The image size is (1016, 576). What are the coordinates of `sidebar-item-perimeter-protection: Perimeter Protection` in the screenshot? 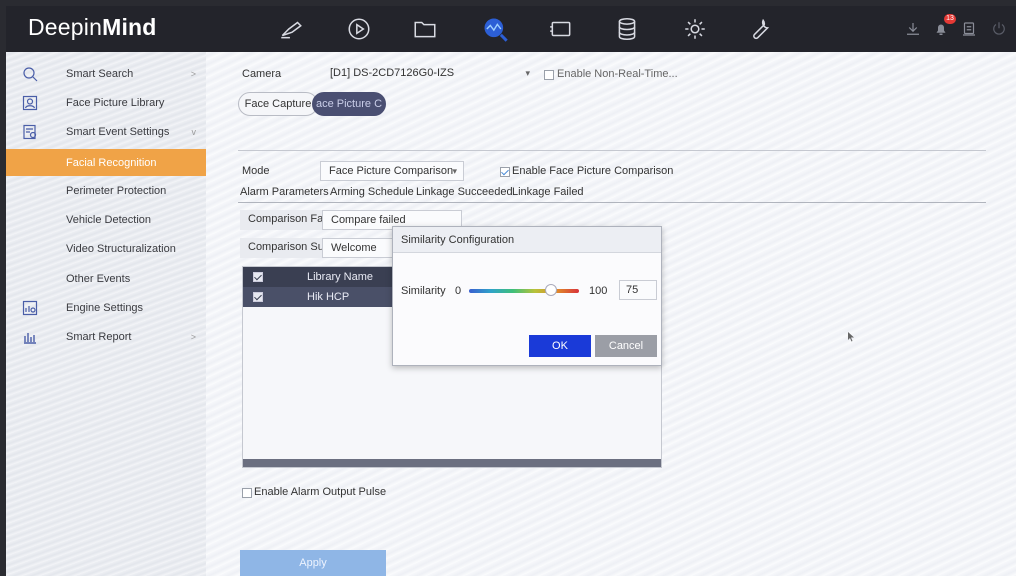 It's located at (106, 190).